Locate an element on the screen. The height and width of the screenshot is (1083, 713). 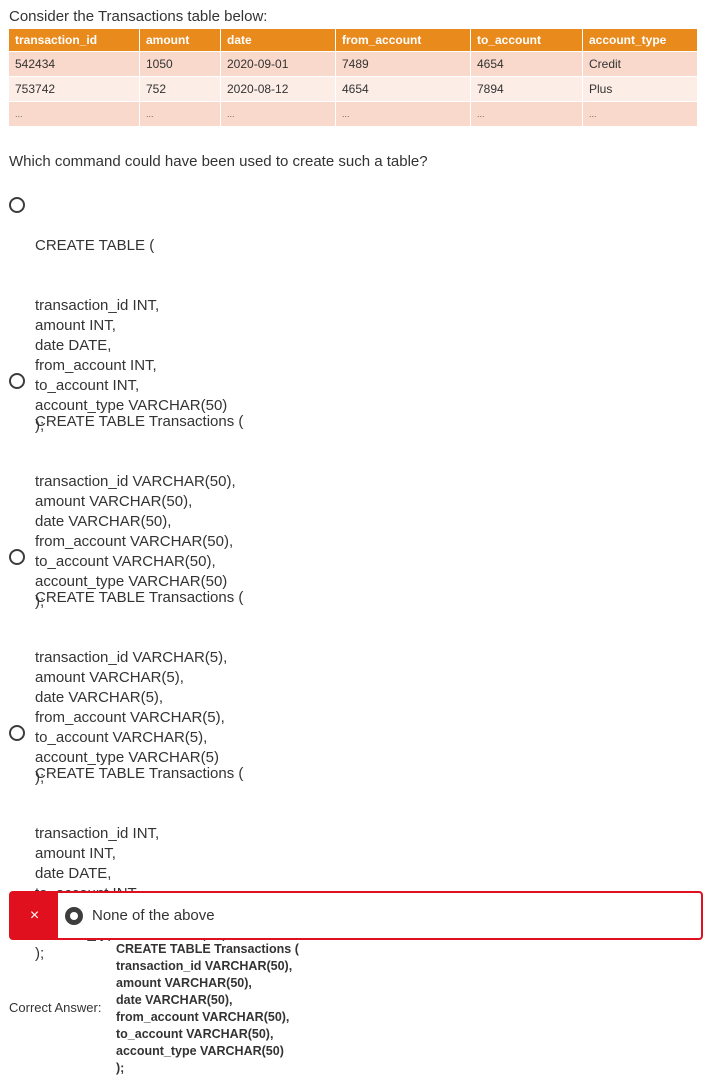
table-cell: 2020-08-12 is located at coordinates (278, 88).